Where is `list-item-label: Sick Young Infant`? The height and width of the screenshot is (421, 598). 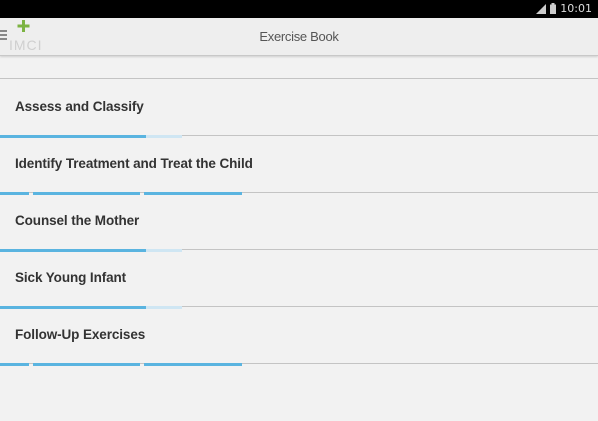 list-item-label: Sick Young Infant is located at coordinates (71, 277).